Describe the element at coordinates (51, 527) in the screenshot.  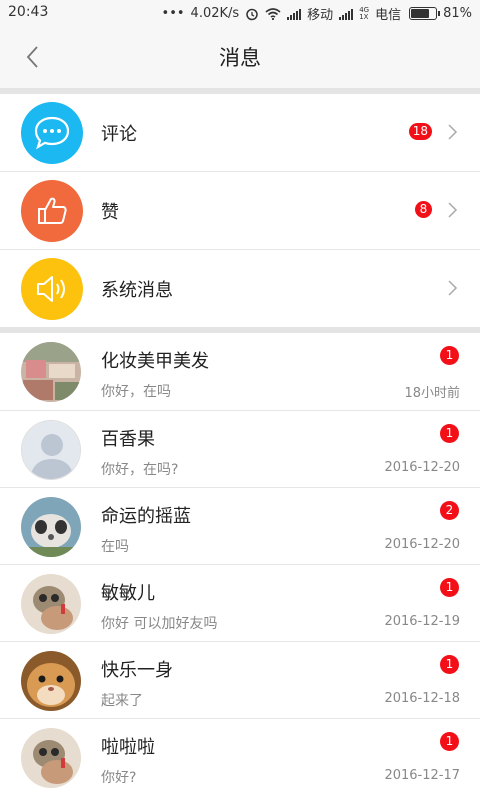
I see `animal-photo-avatar` at that location.